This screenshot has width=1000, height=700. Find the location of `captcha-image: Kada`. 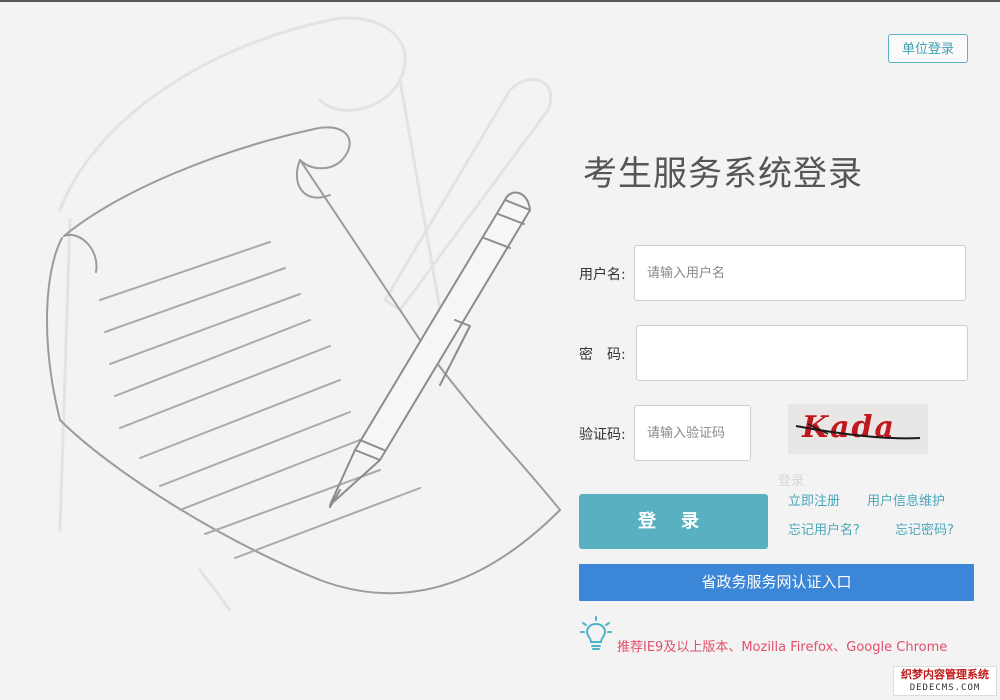

captcha-image: Kada is located at coordinates (858, 429).